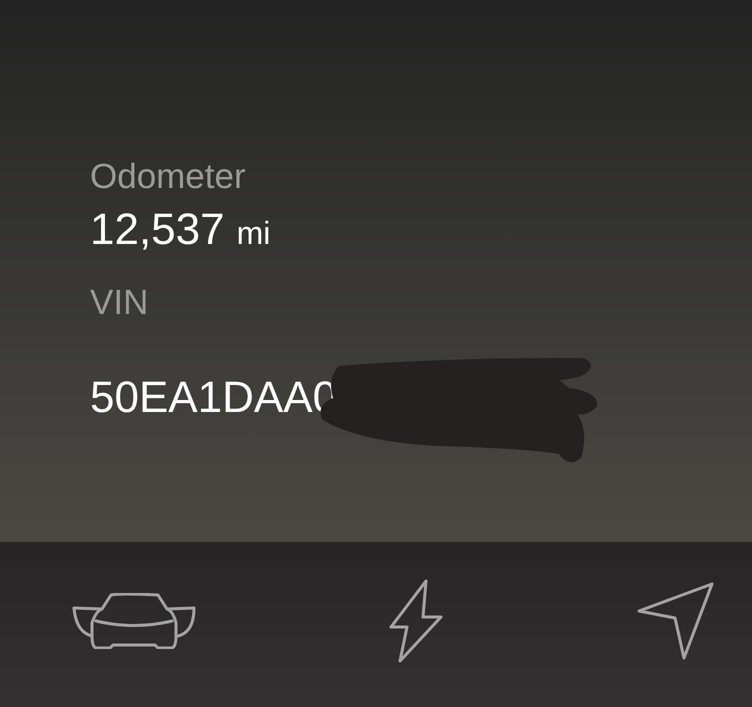 This screenshot has height=707, width=752. What do you see at coordinates (157, 230) in the screenshot?
I see `field-value: 12,537` at bounding box center [157, 230].